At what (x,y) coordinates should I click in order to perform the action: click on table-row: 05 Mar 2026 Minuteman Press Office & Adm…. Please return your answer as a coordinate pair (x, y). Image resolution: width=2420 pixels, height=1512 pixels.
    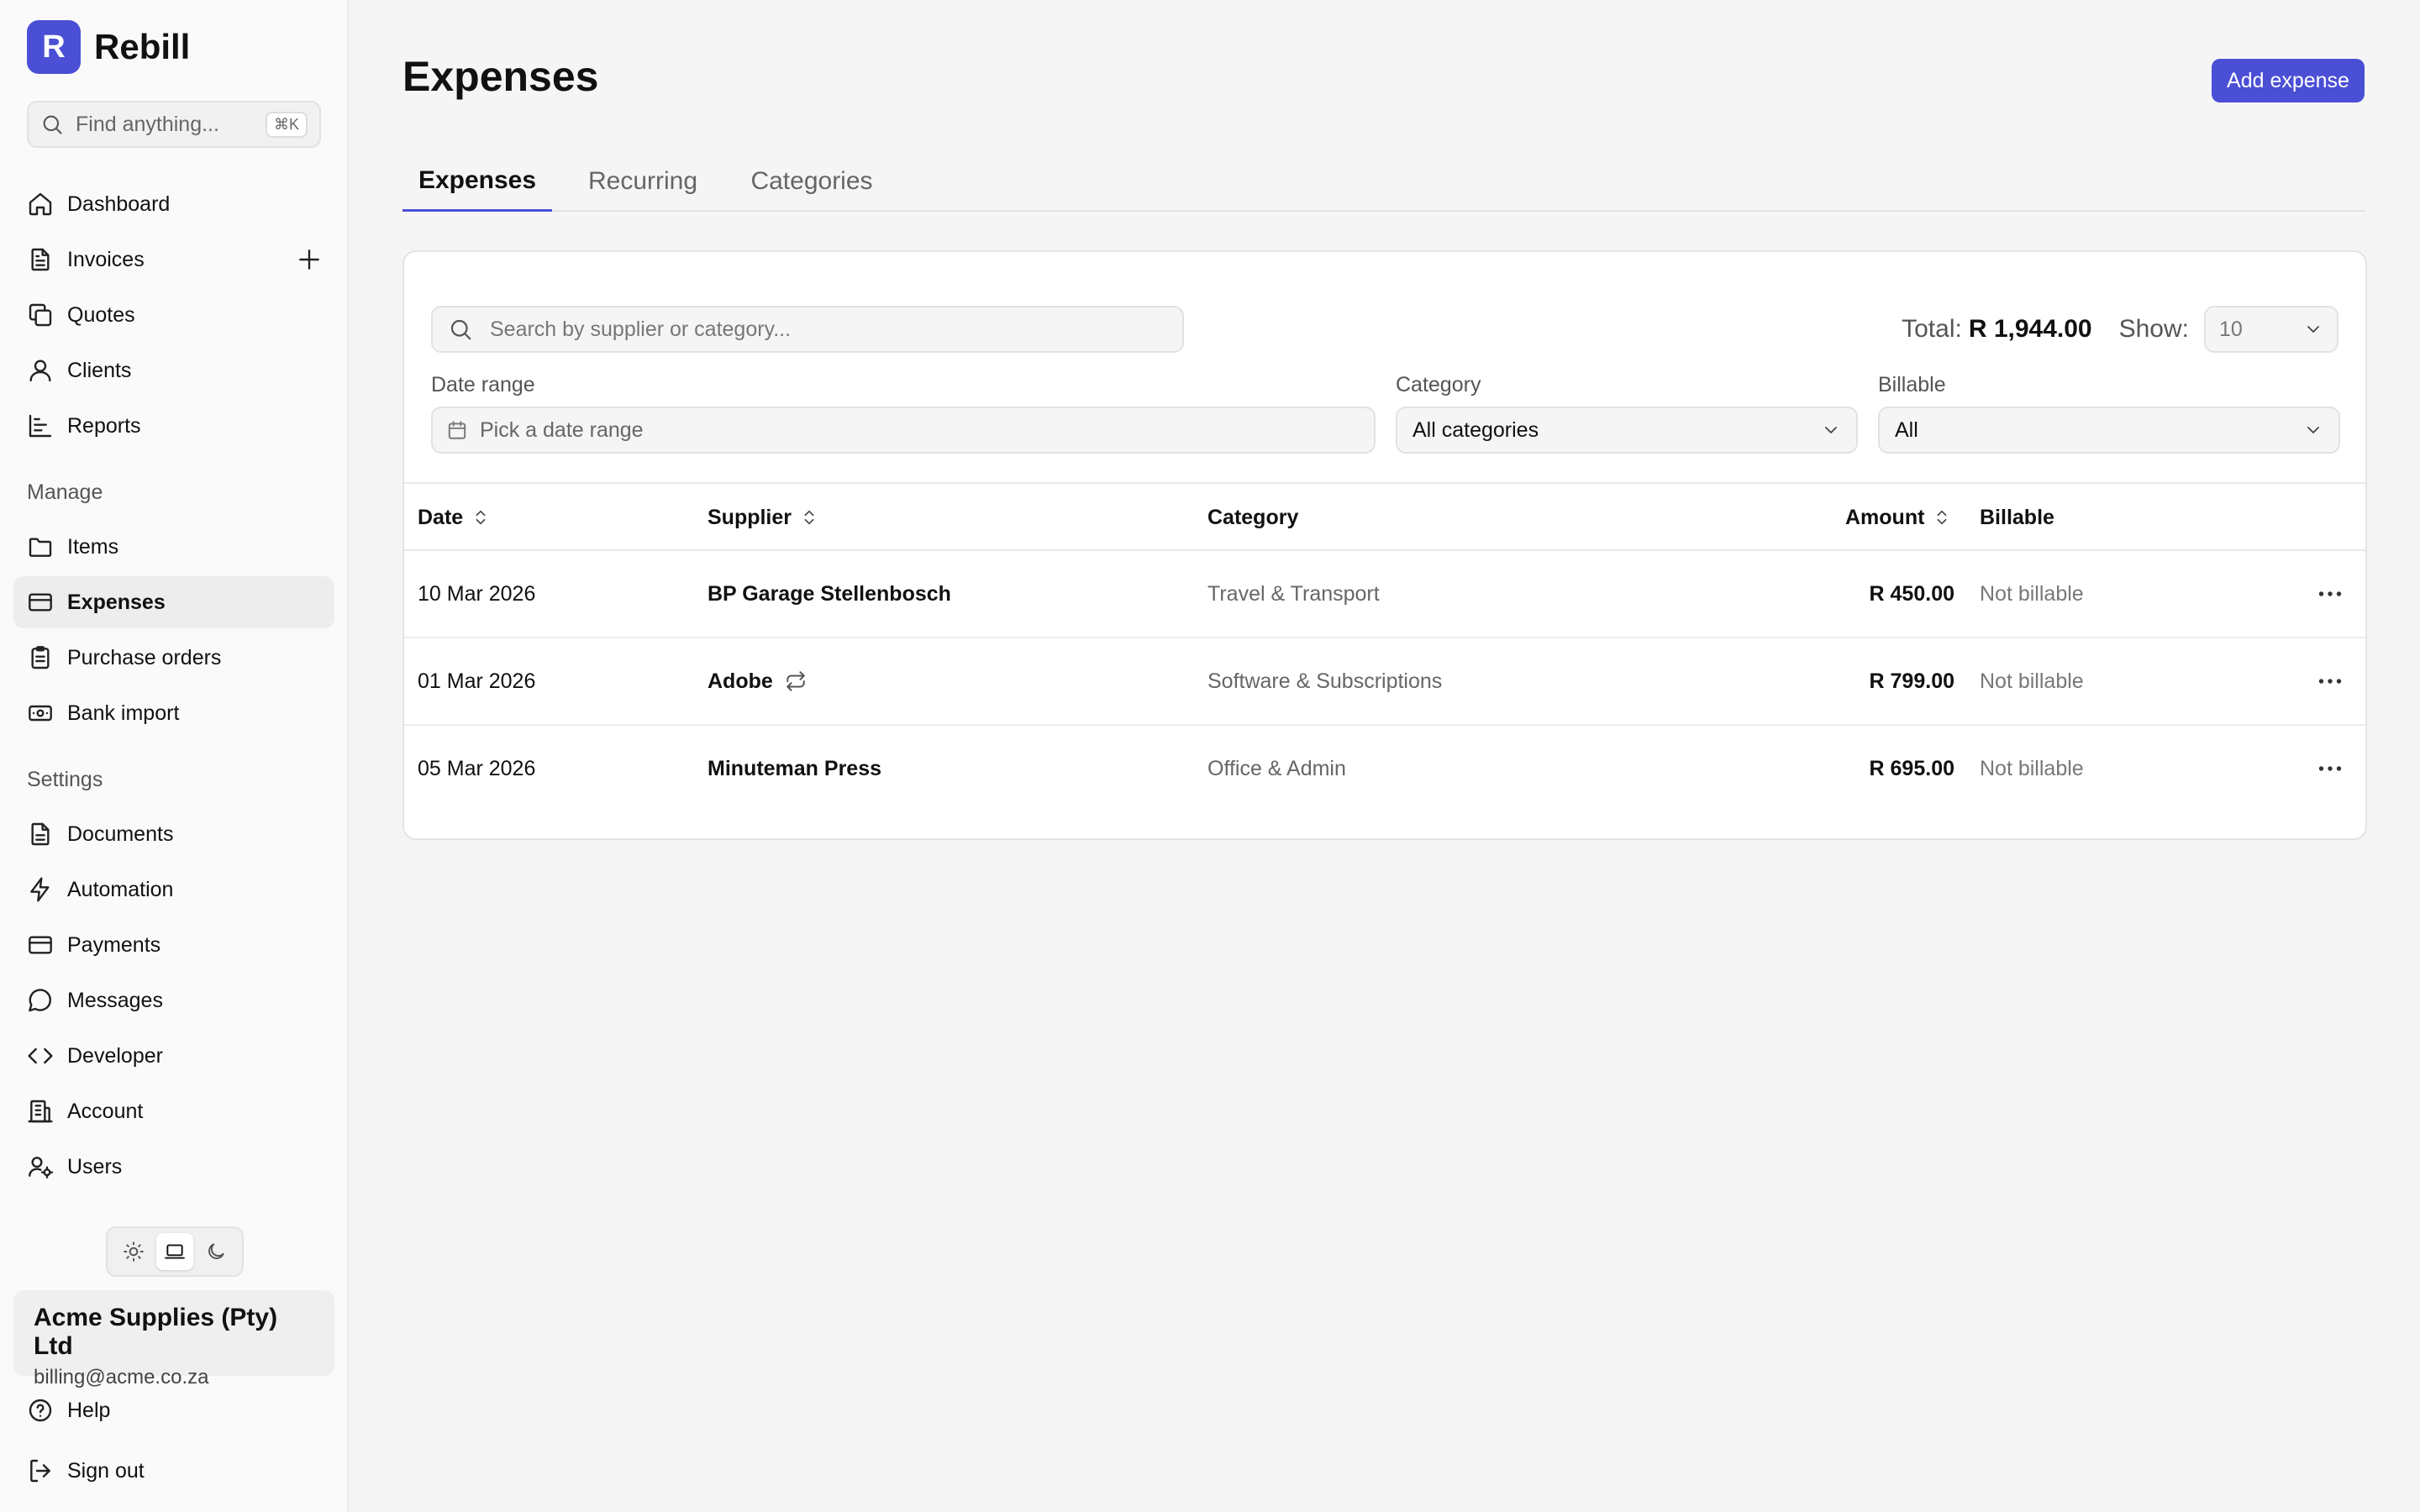
    Looking at the image, I should click on (1384, 769).